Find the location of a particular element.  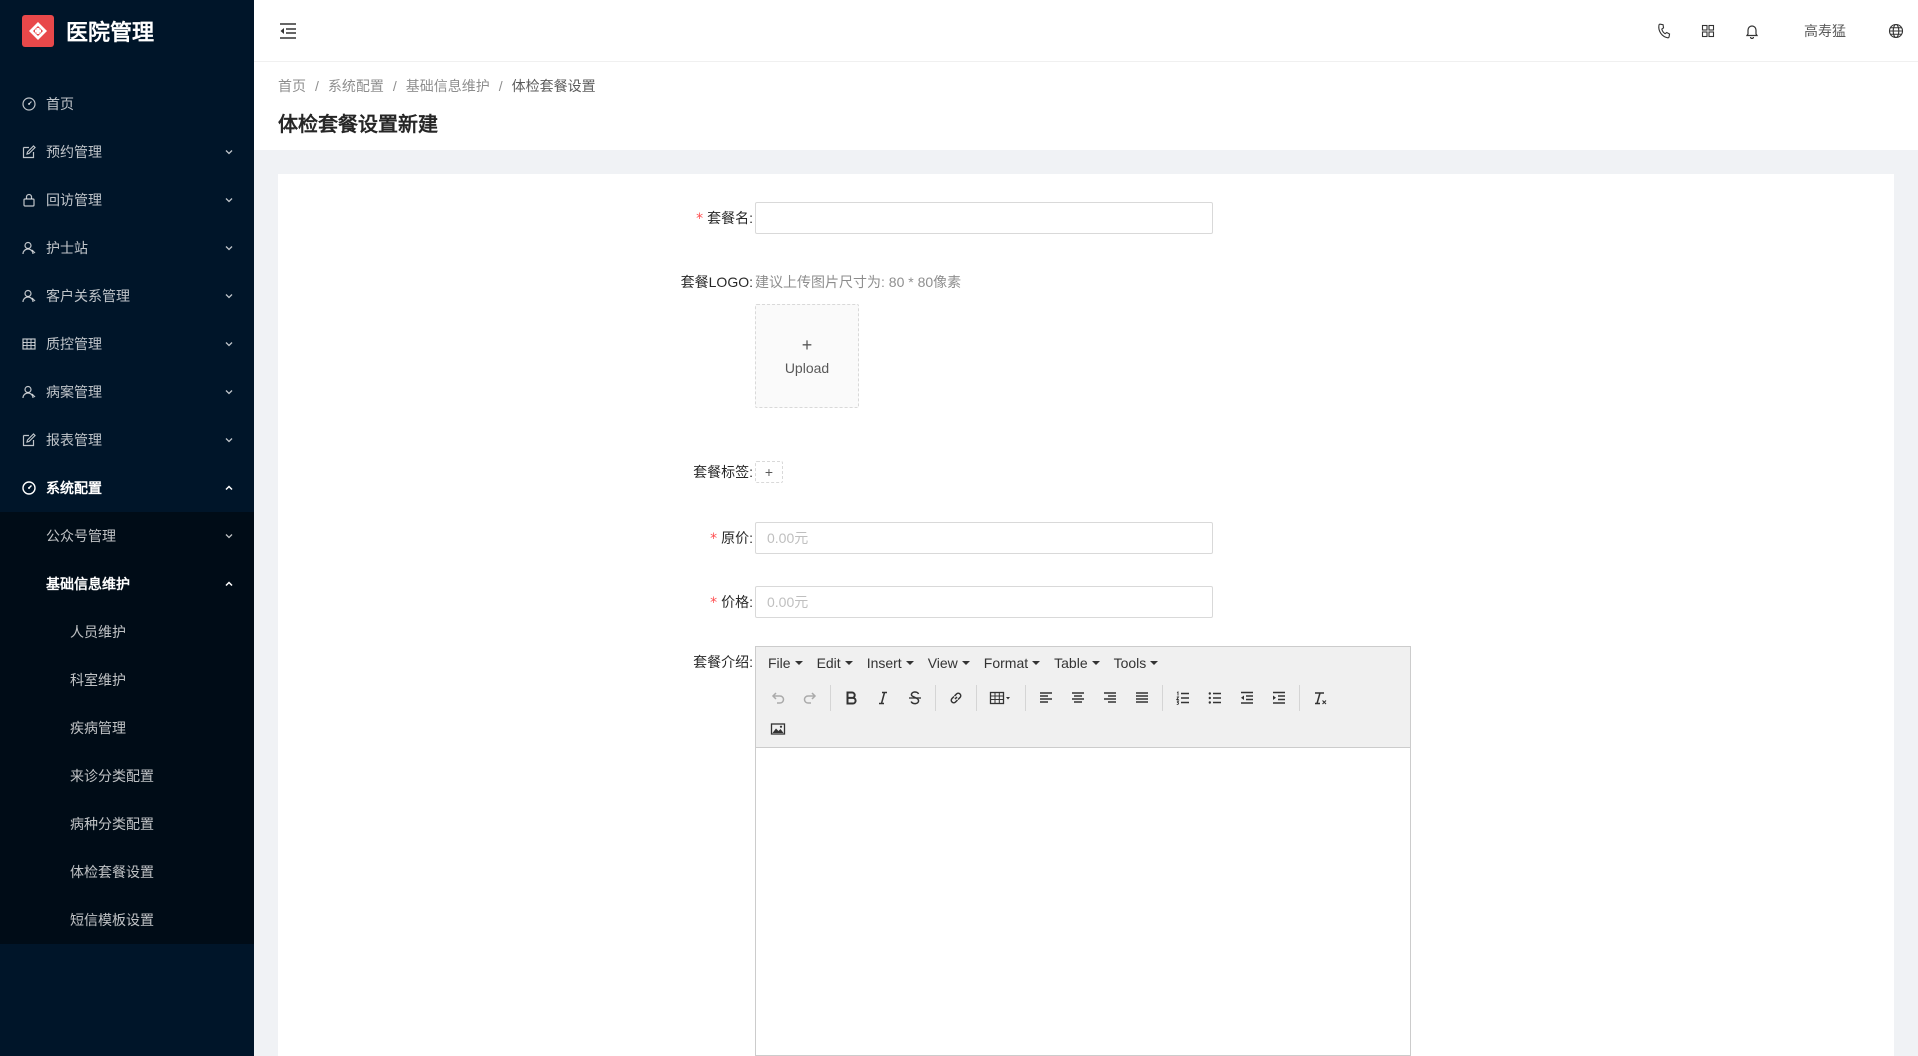

logo-size-hint: 建议上传图片尺寸为: 80 * 80像素 is located at coordinates (858, 282).